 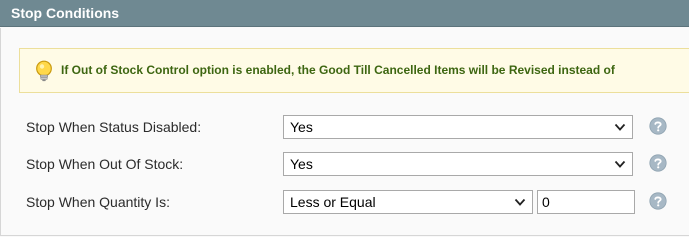 What do you see at coordinates (98, 202) in the screenshot?
I see `stop-quantity-label: Stop When Quantity Is:` at bounding box center [98, 202].